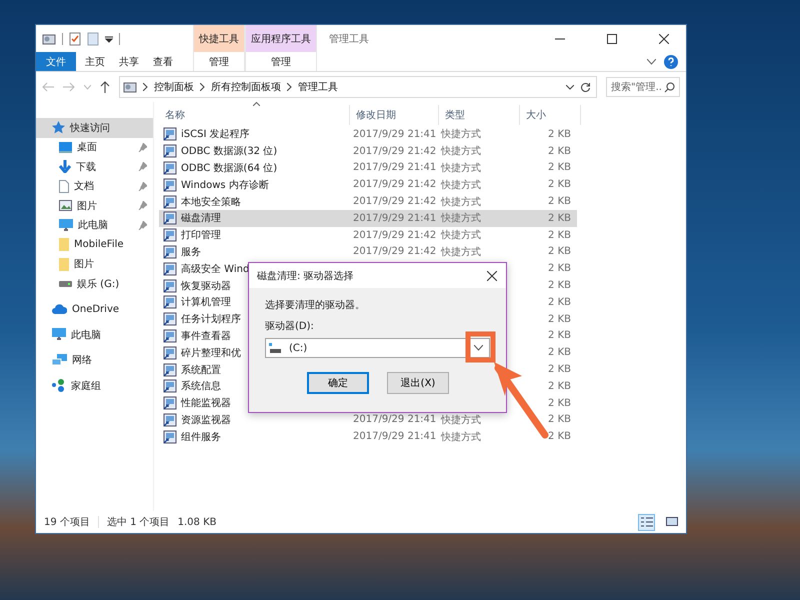  I want to click on file-name: 事件查看器, so click(206, 336).